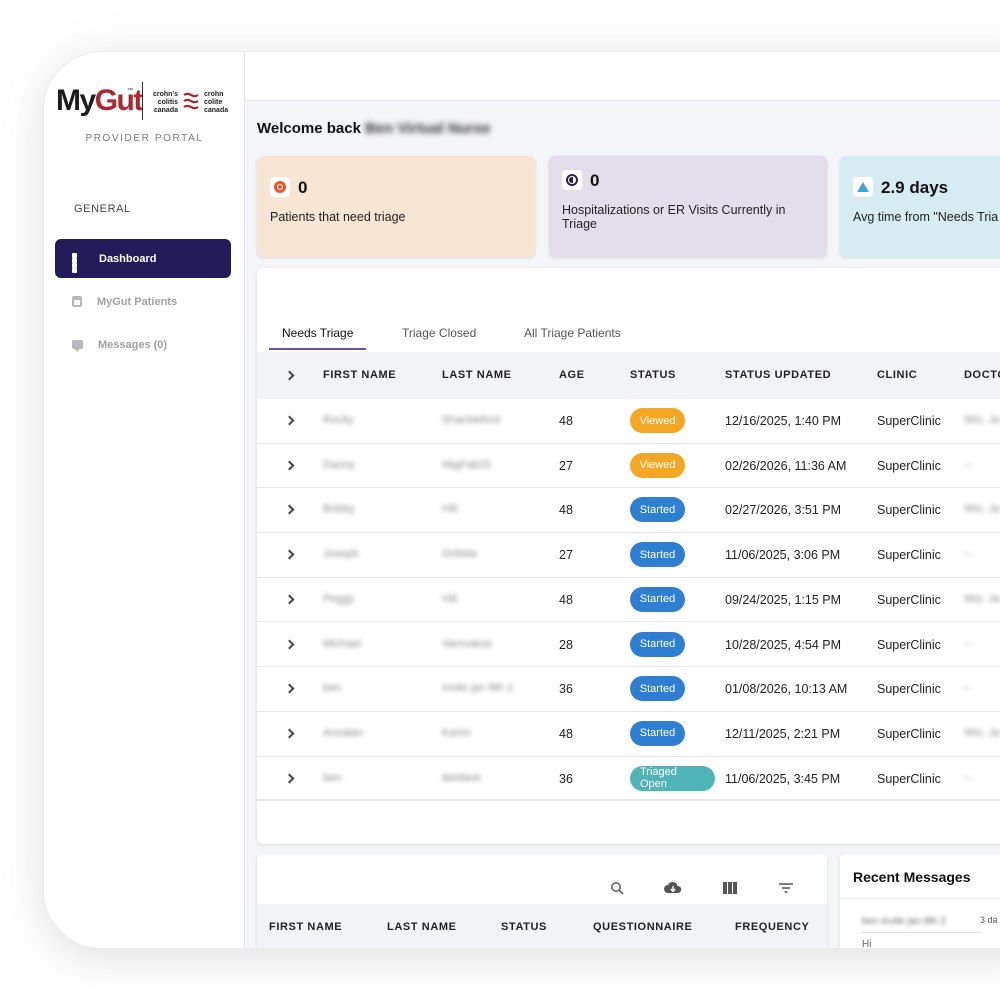 The height and width of the screenshot is (1000, 1000). What do you see at coordinates (343, 732) in the screenshot?
I see `cell-first-name: Ansalan` at bounding box center [343, 732].